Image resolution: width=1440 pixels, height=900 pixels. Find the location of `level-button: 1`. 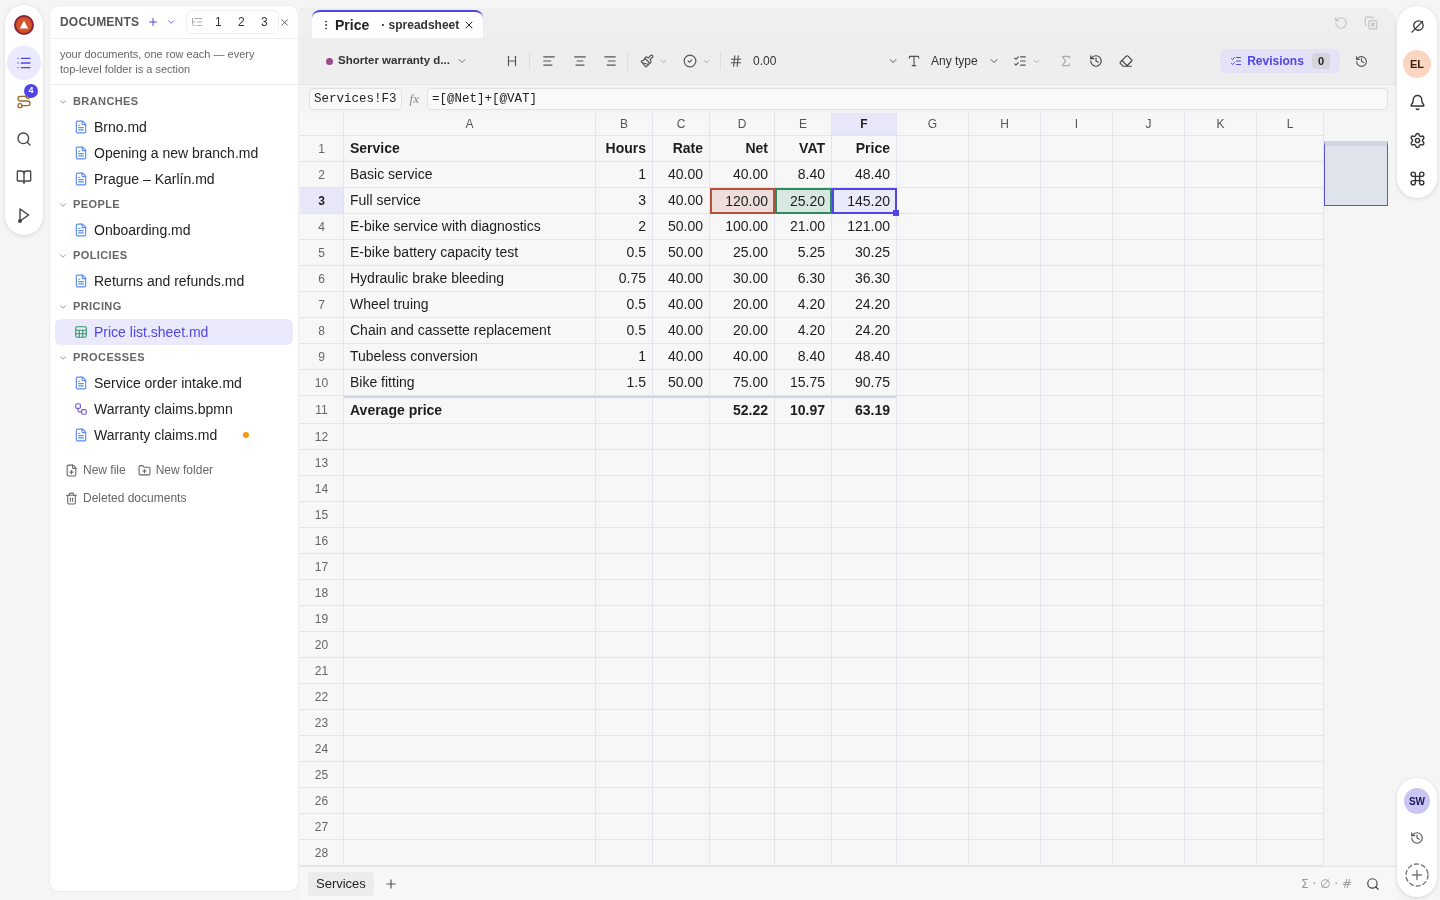

level-button: 1 is located at coordinates (218, 22).